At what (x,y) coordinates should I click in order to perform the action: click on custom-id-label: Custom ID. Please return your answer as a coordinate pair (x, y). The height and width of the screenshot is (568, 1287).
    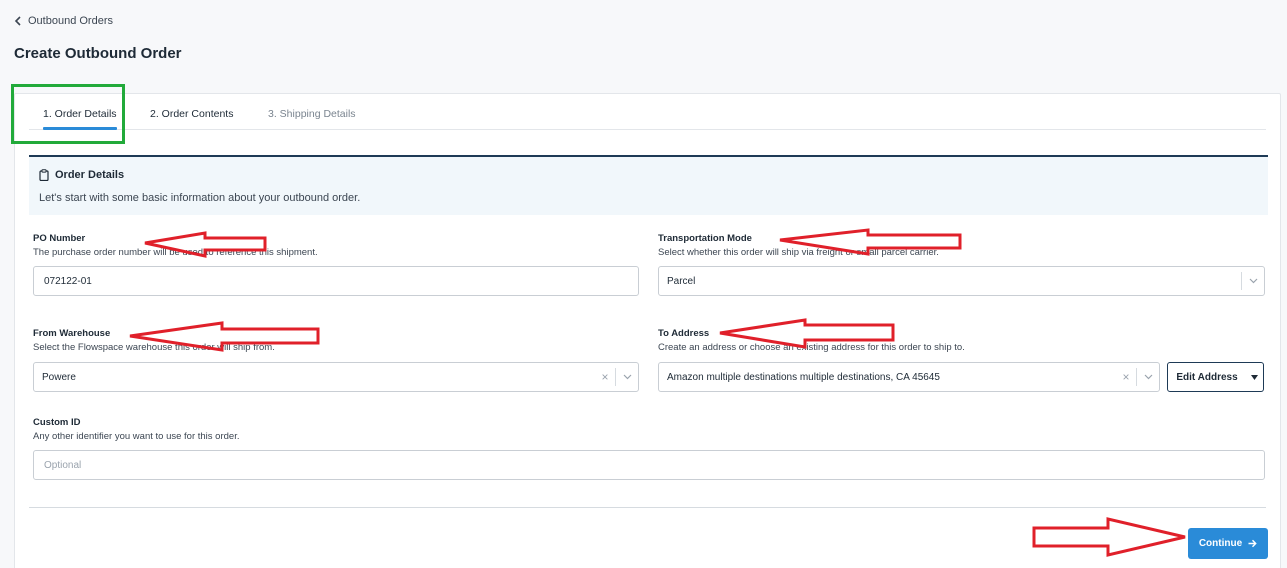
    Looking at the image, I should click on (57, 422).